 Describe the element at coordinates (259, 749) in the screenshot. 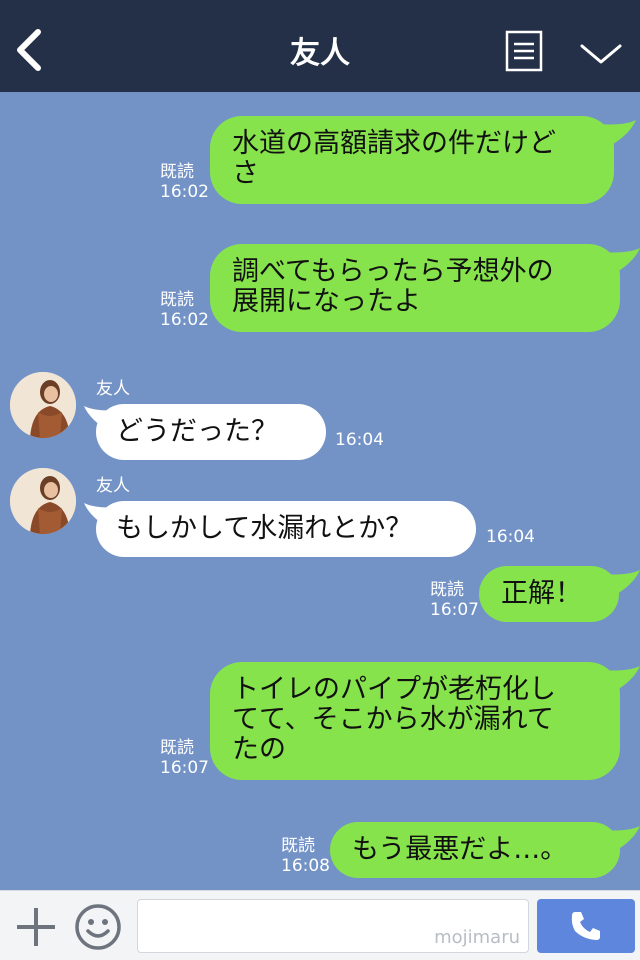

I see `message-text-line: たの` at that location.